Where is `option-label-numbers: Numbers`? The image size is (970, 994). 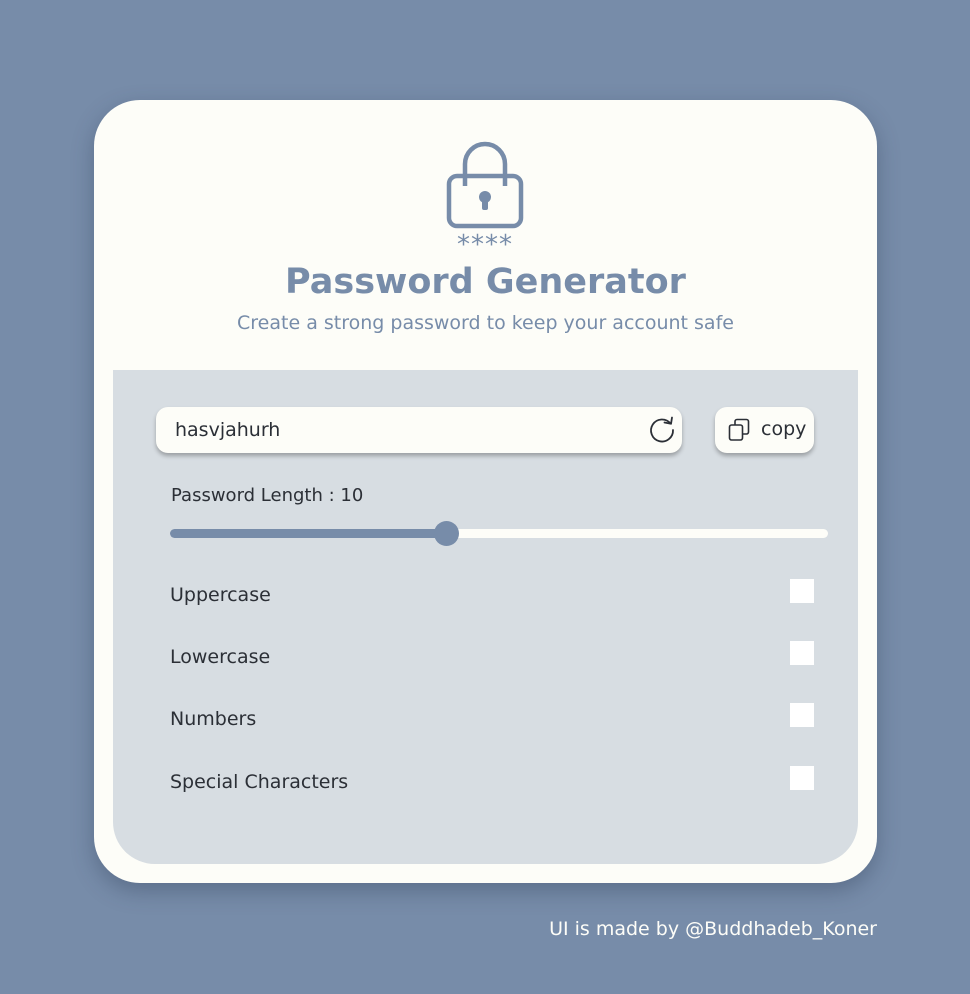
option-label-numbers: Numbers is located at coordinates (213, 719).